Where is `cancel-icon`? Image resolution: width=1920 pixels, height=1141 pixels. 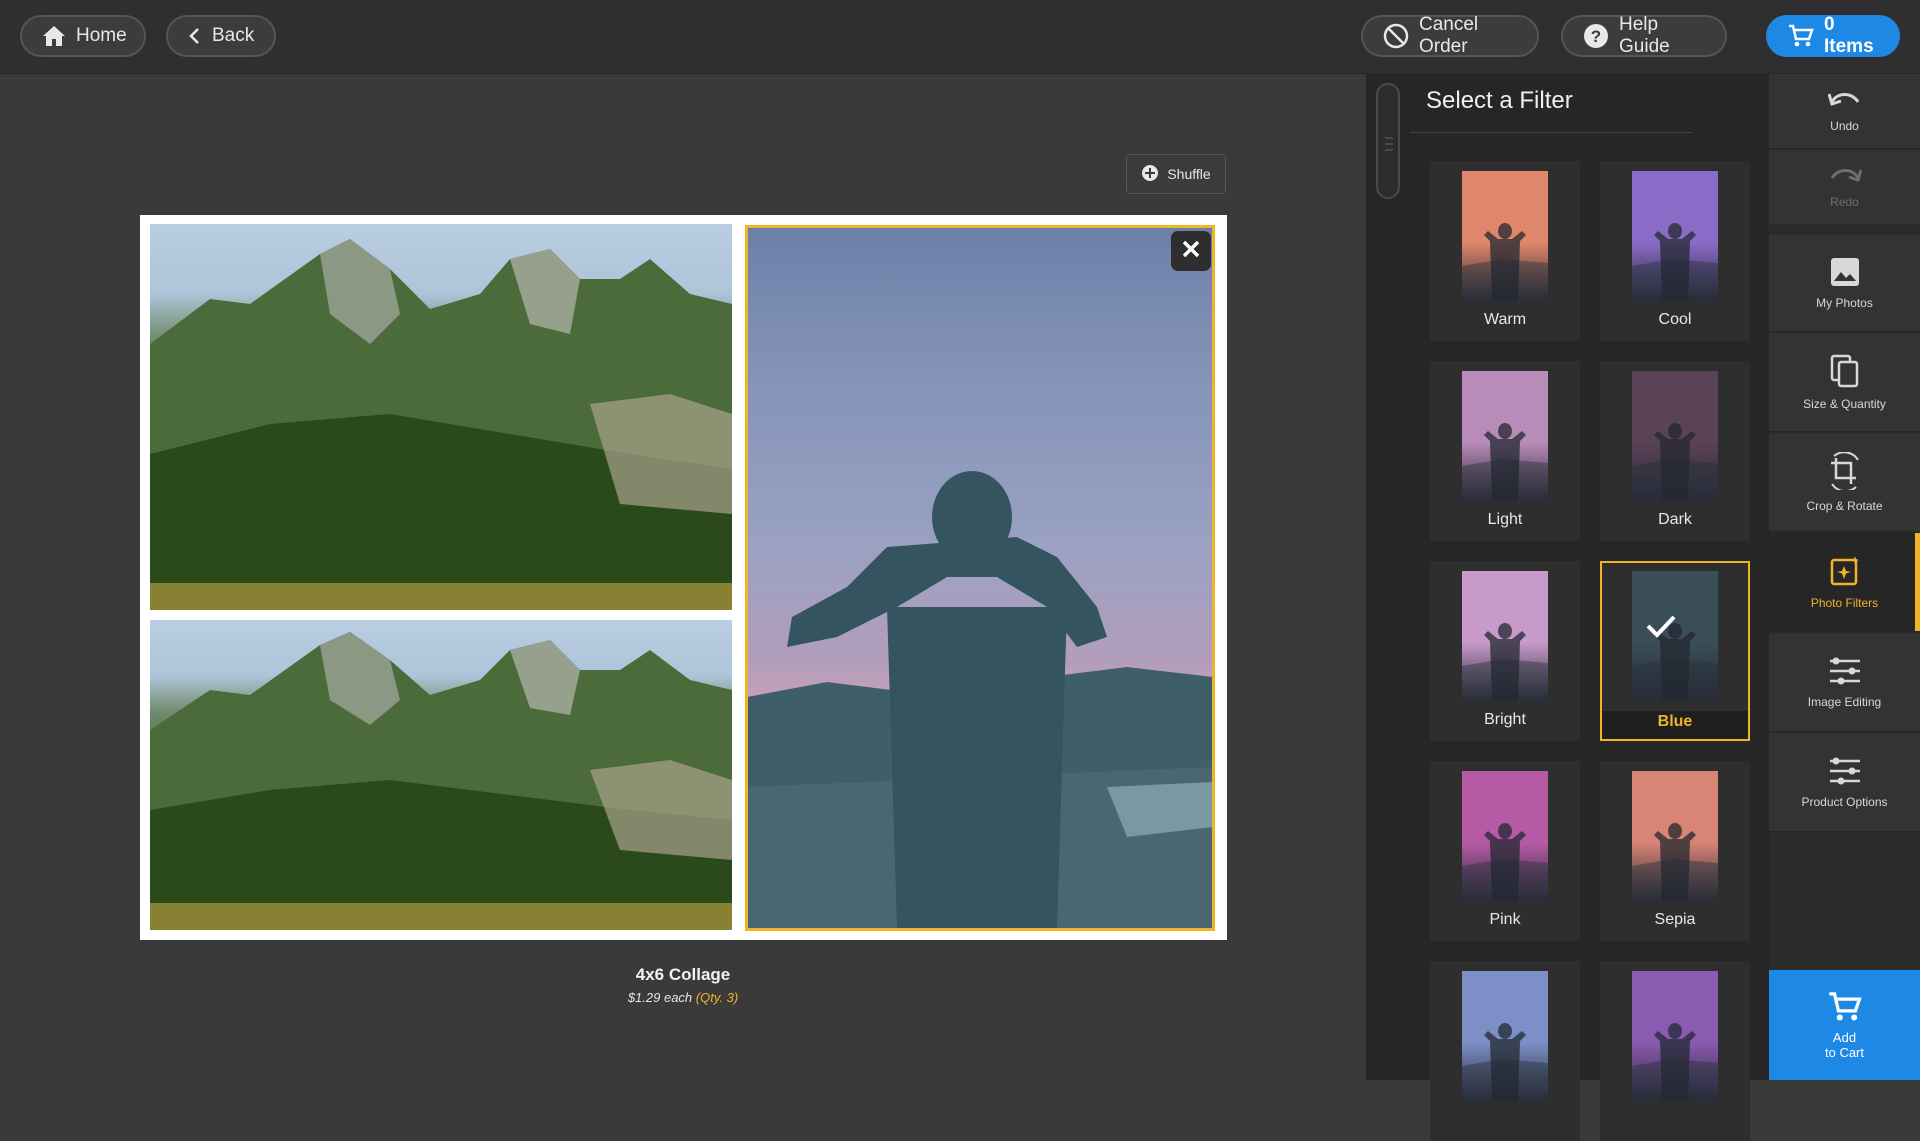 cancel-icon is located at coordinates (1396, 36).